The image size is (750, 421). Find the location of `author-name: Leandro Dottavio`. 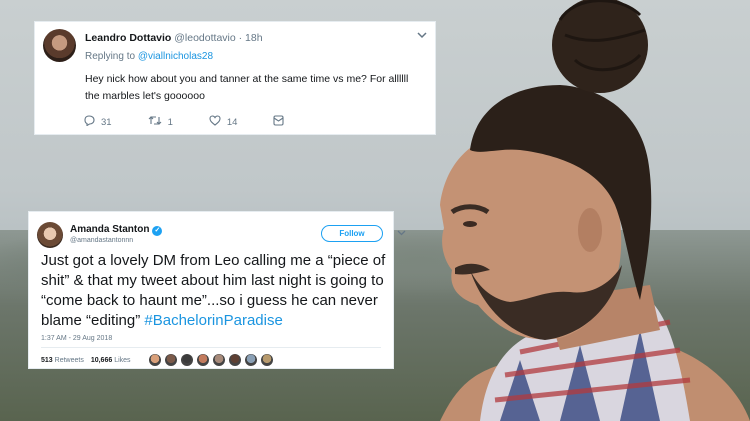

author-name: Leandro Dottavio is located at coordinates (128, 38).